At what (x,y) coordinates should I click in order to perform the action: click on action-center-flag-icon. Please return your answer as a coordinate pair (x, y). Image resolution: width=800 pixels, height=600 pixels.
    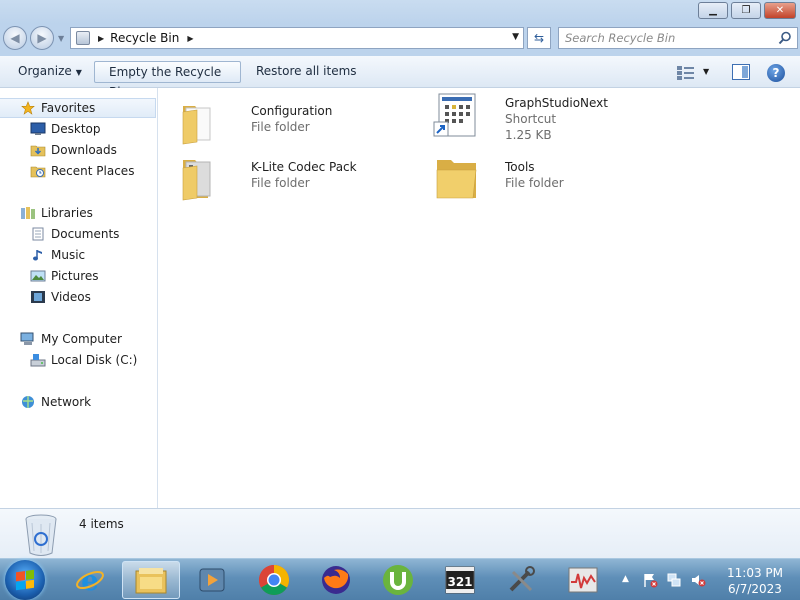
    Looking at the image, I should click on (650, 580).